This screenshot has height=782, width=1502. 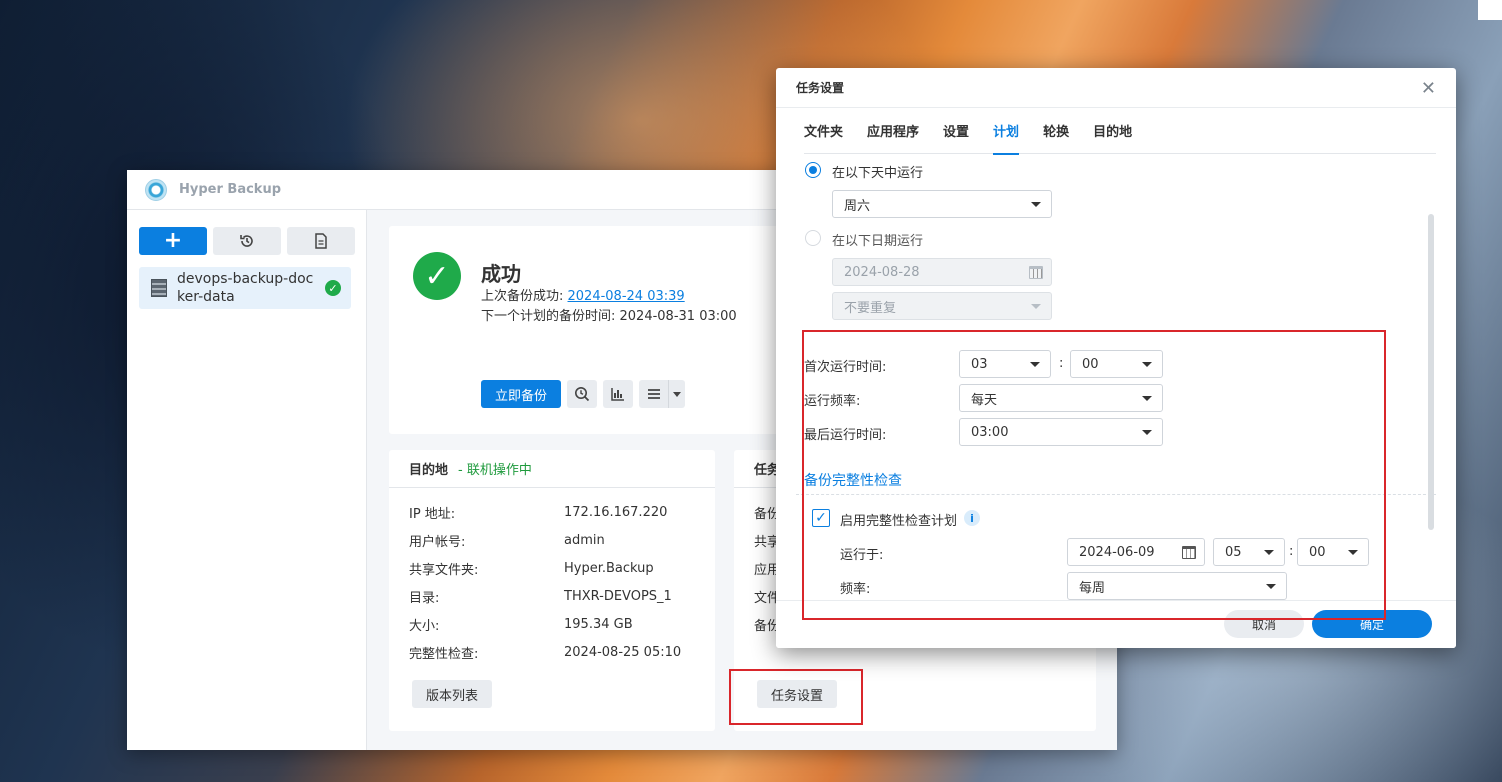 I want to click on integrity-date-field: 2024-06-09, so click(x=1136, y=552).